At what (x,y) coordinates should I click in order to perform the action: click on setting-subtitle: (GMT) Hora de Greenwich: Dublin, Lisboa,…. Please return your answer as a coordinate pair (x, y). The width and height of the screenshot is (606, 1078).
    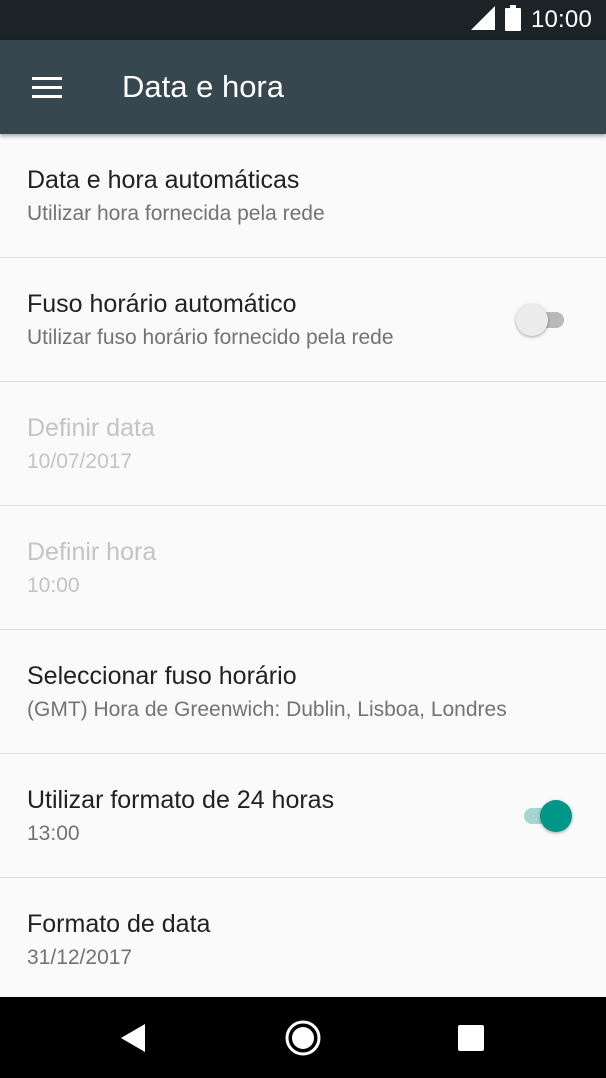
    Looking at the image, I should click on (267, 709).